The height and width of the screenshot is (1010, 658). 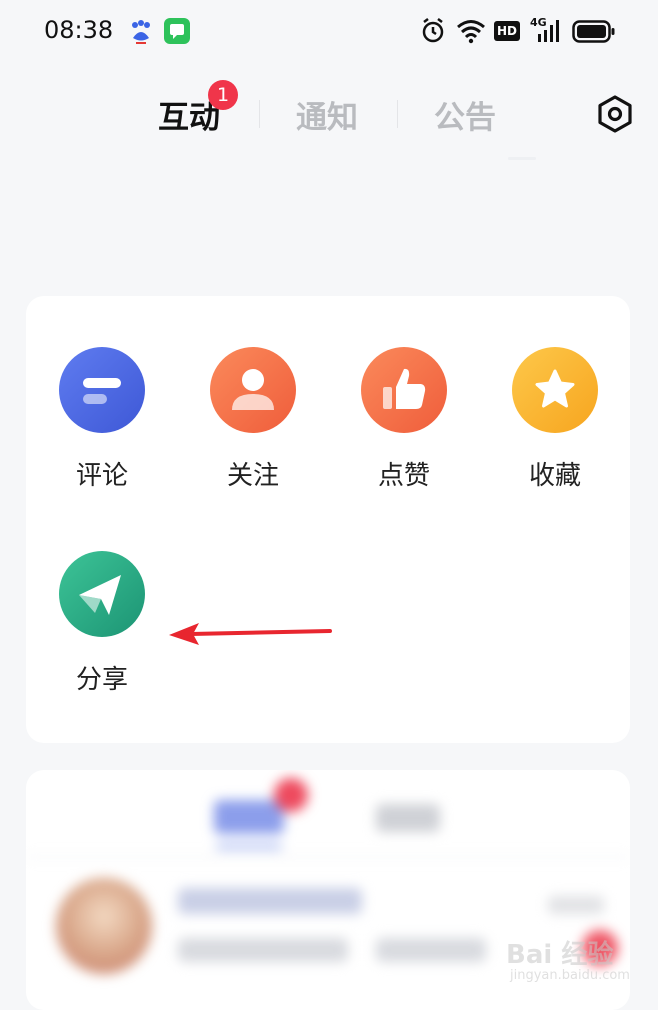 What do you see at coordinates (403, 476) in the screenshot?
I see `like-label: 点赞` at bounding box center [403, 476].